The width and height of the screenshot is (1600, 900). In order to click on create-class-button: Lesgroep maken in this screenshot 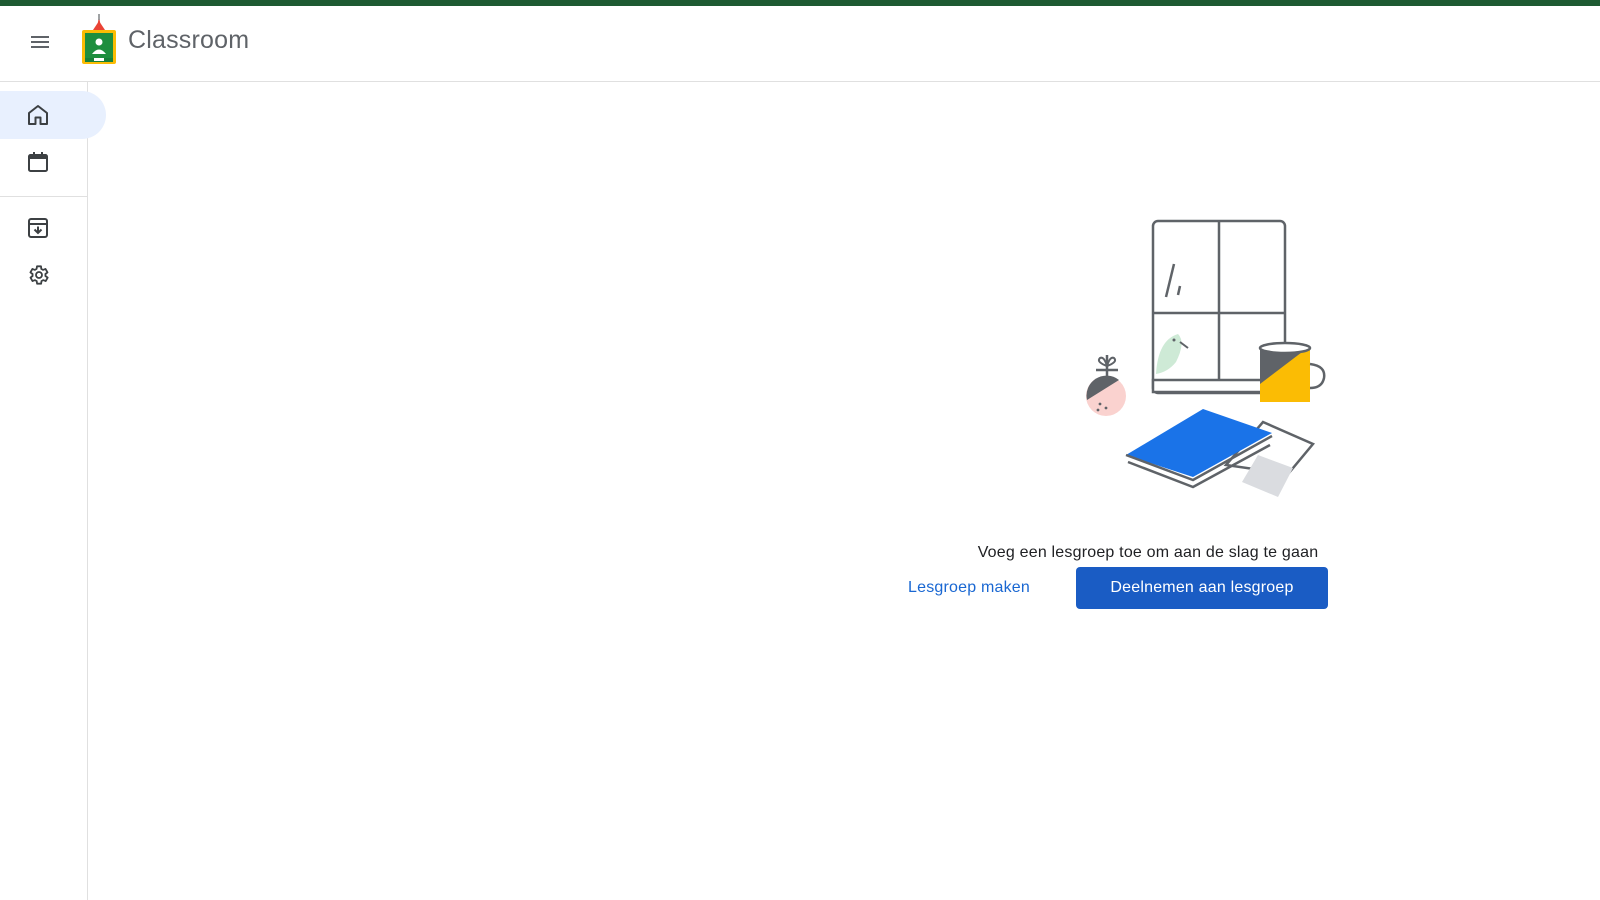, I will do `click(969, 588)`.